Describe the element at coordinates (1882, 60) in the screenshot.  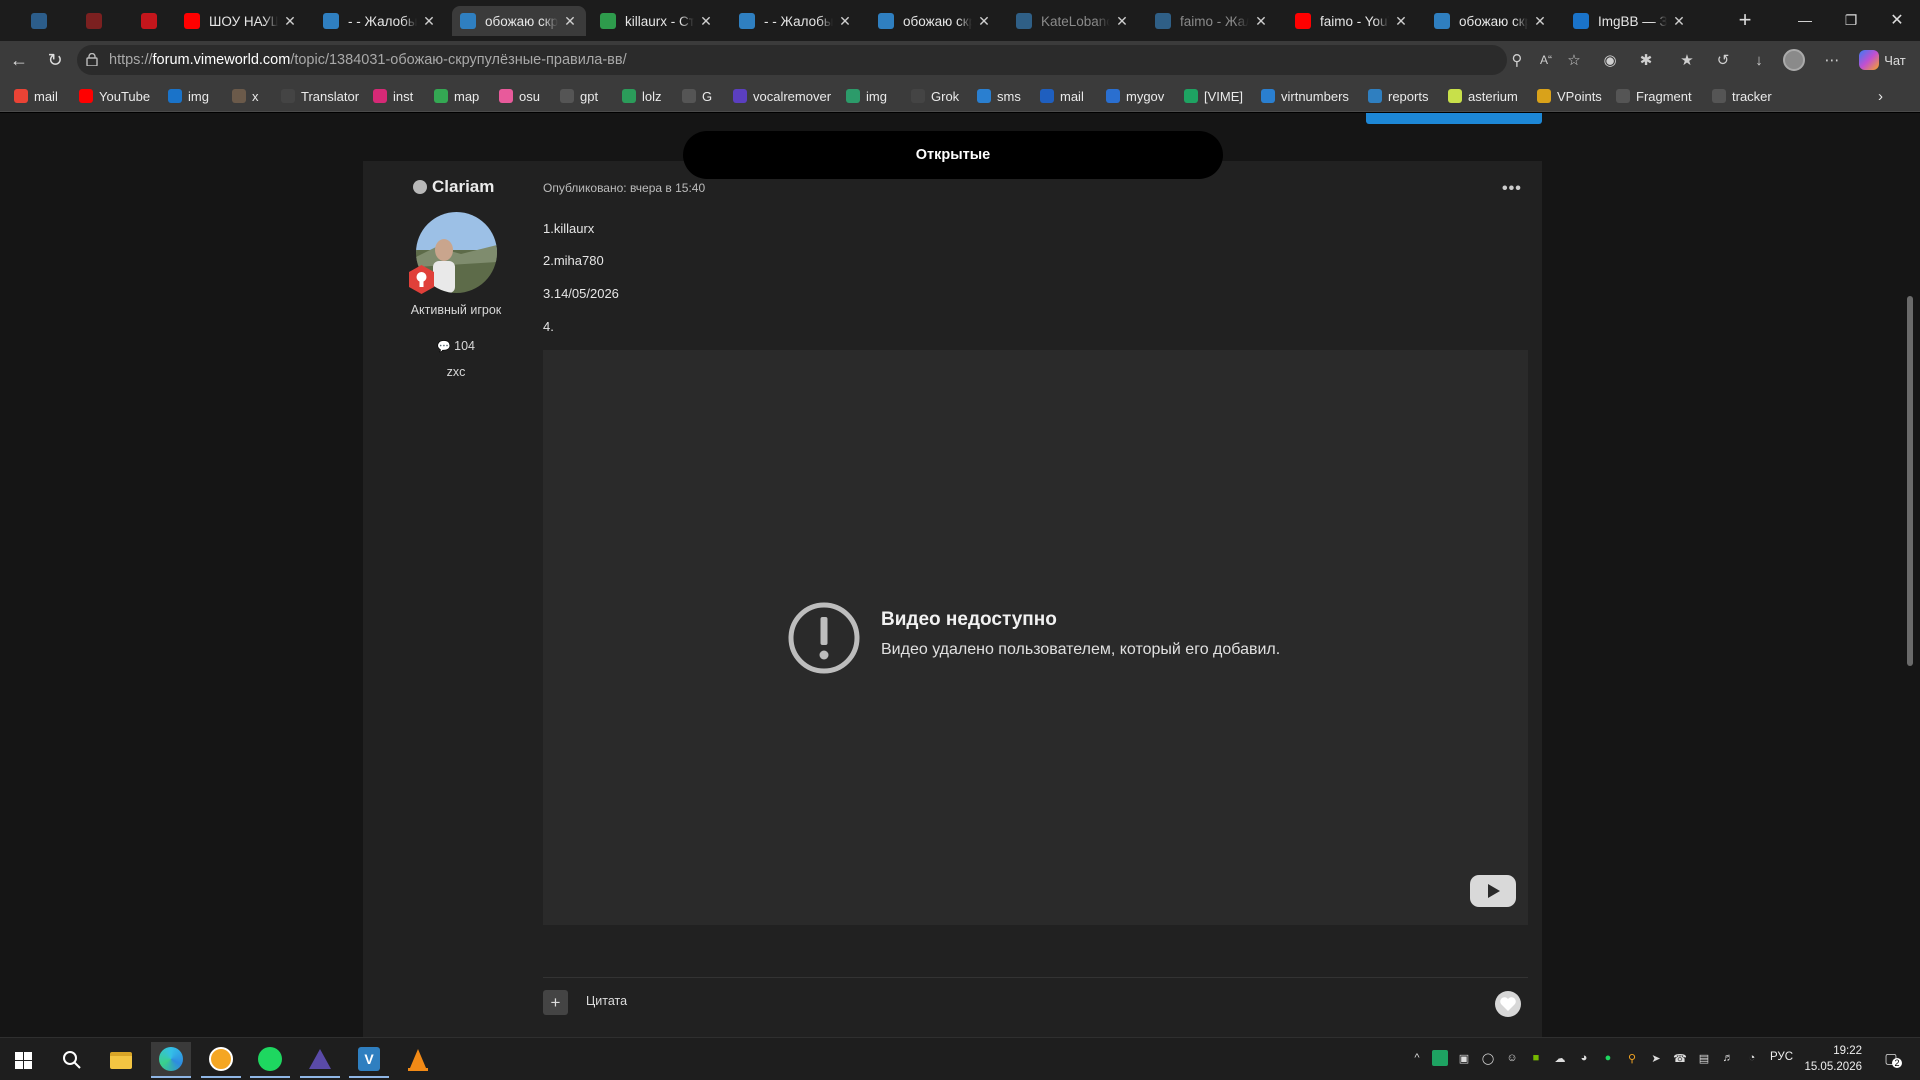
I see `copilot-button: Чат` at that location.